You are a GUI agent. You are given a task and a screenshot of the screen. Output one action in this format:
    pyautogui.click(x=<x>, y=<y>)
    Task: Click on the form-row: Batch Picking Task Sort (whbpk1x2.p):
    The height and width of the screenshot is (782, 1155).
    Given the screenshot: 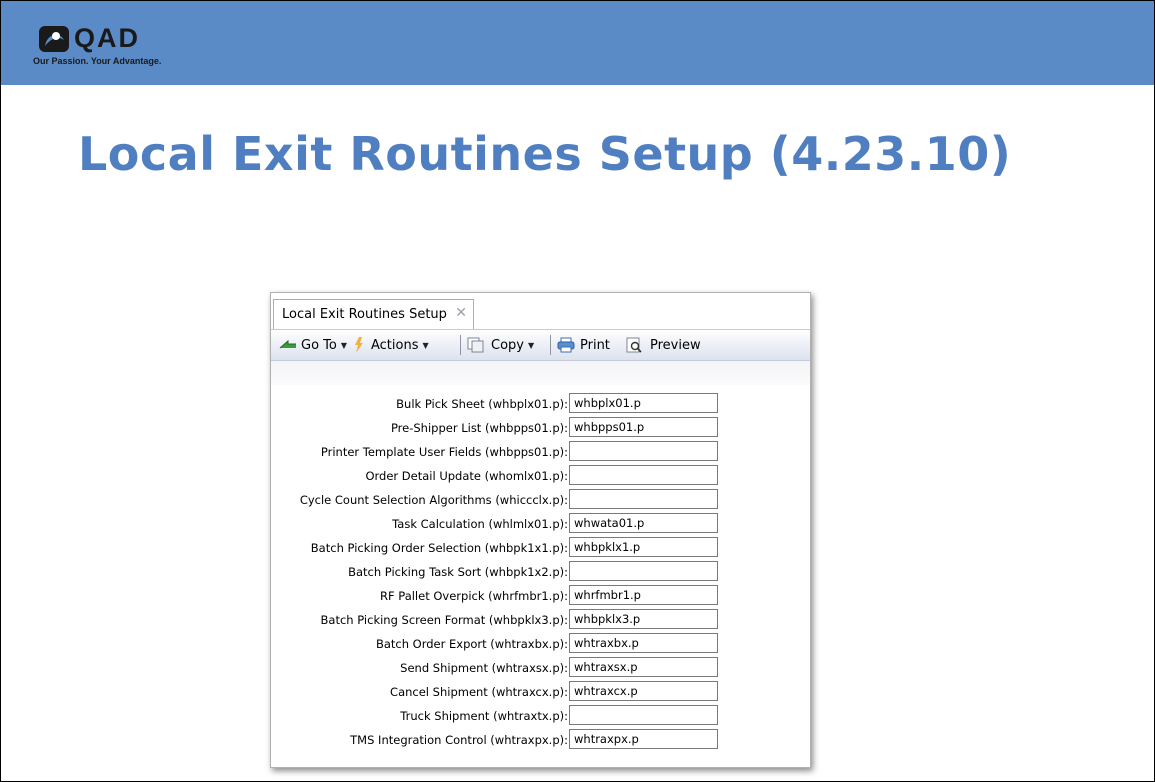 What is the action you would take?
    pyautogui.click(x=540, y=572)
    